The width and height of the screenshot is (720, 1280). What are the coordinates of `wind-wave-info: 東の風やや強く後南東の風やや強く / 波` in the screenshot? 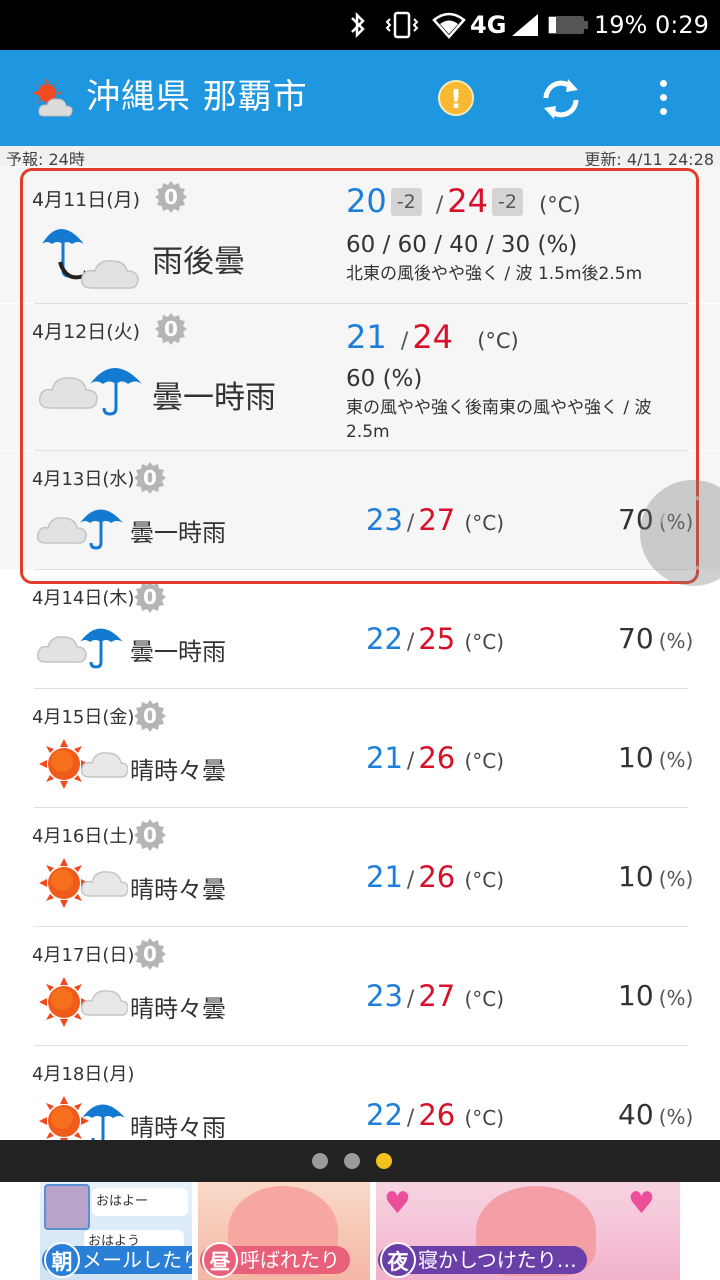 It's located at (499, 408).